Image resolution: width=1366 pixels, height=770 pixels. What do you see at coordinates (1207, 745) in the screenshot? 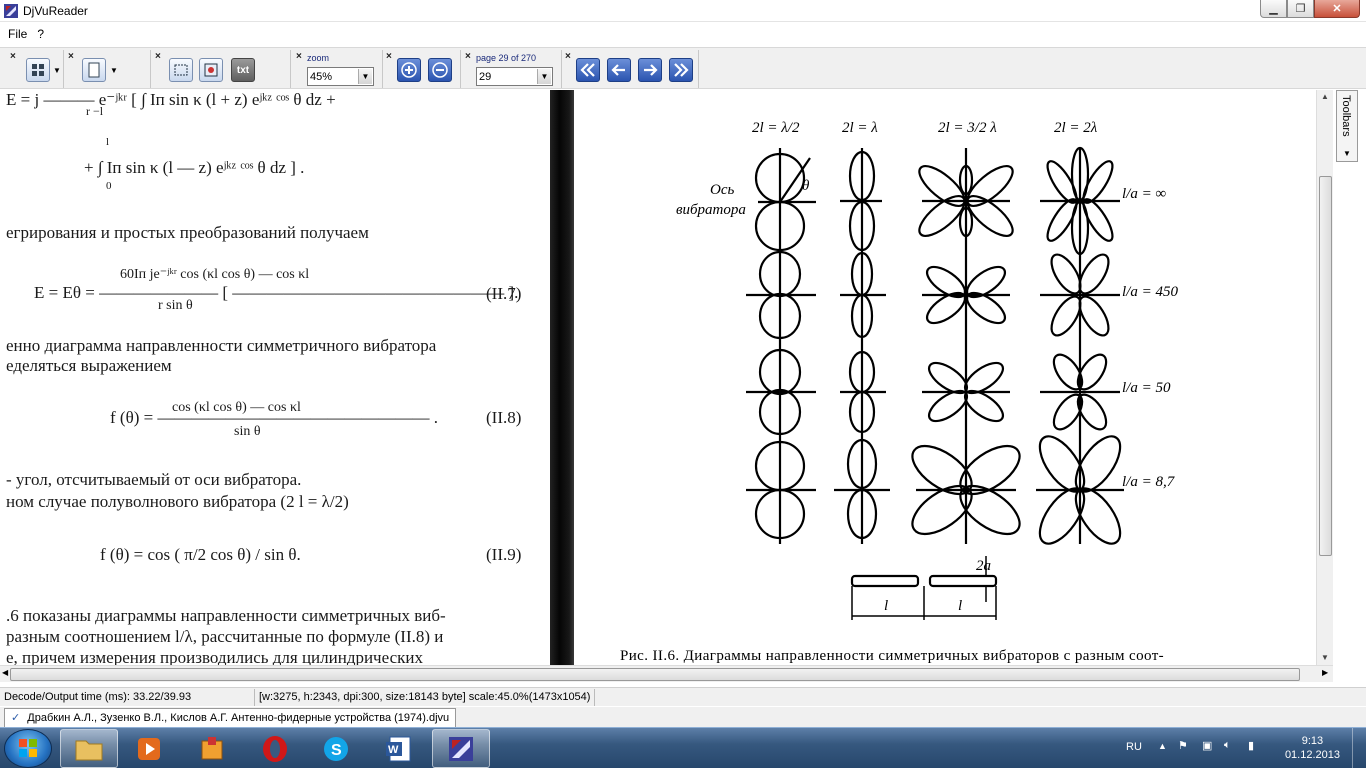
I see `device-icon: ▣` at bounding box center [1207, 745].